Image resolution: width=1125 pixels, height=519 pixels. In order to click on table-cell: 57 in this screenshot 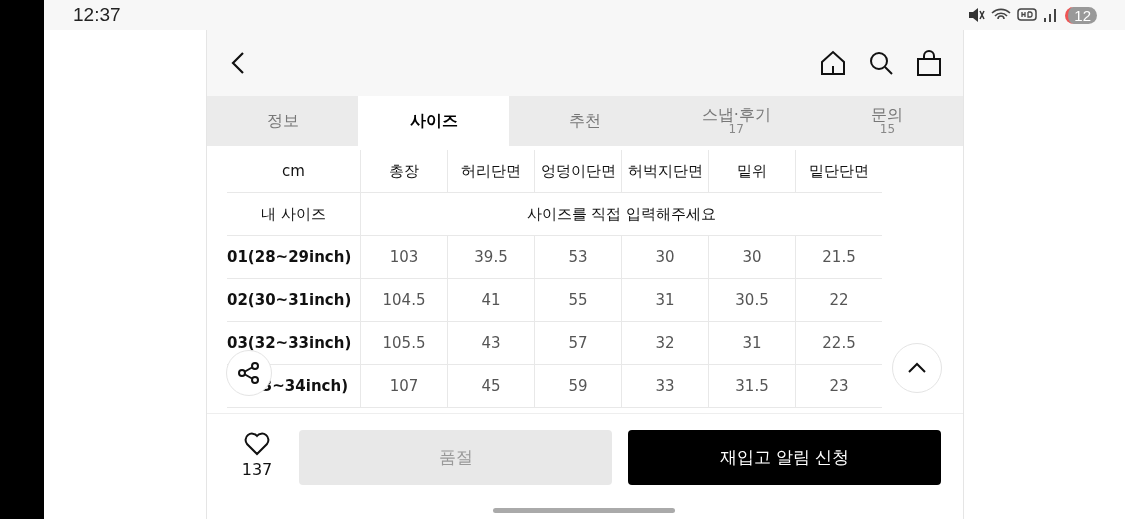, I will do `click(578, 343)`.